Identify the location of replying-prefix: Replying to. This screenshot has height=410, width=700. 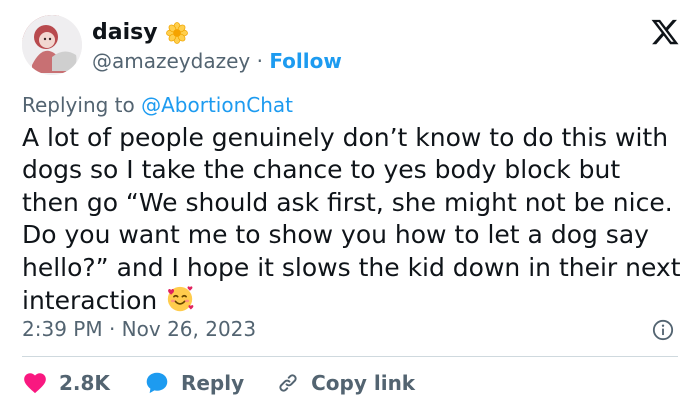
(78, 105).